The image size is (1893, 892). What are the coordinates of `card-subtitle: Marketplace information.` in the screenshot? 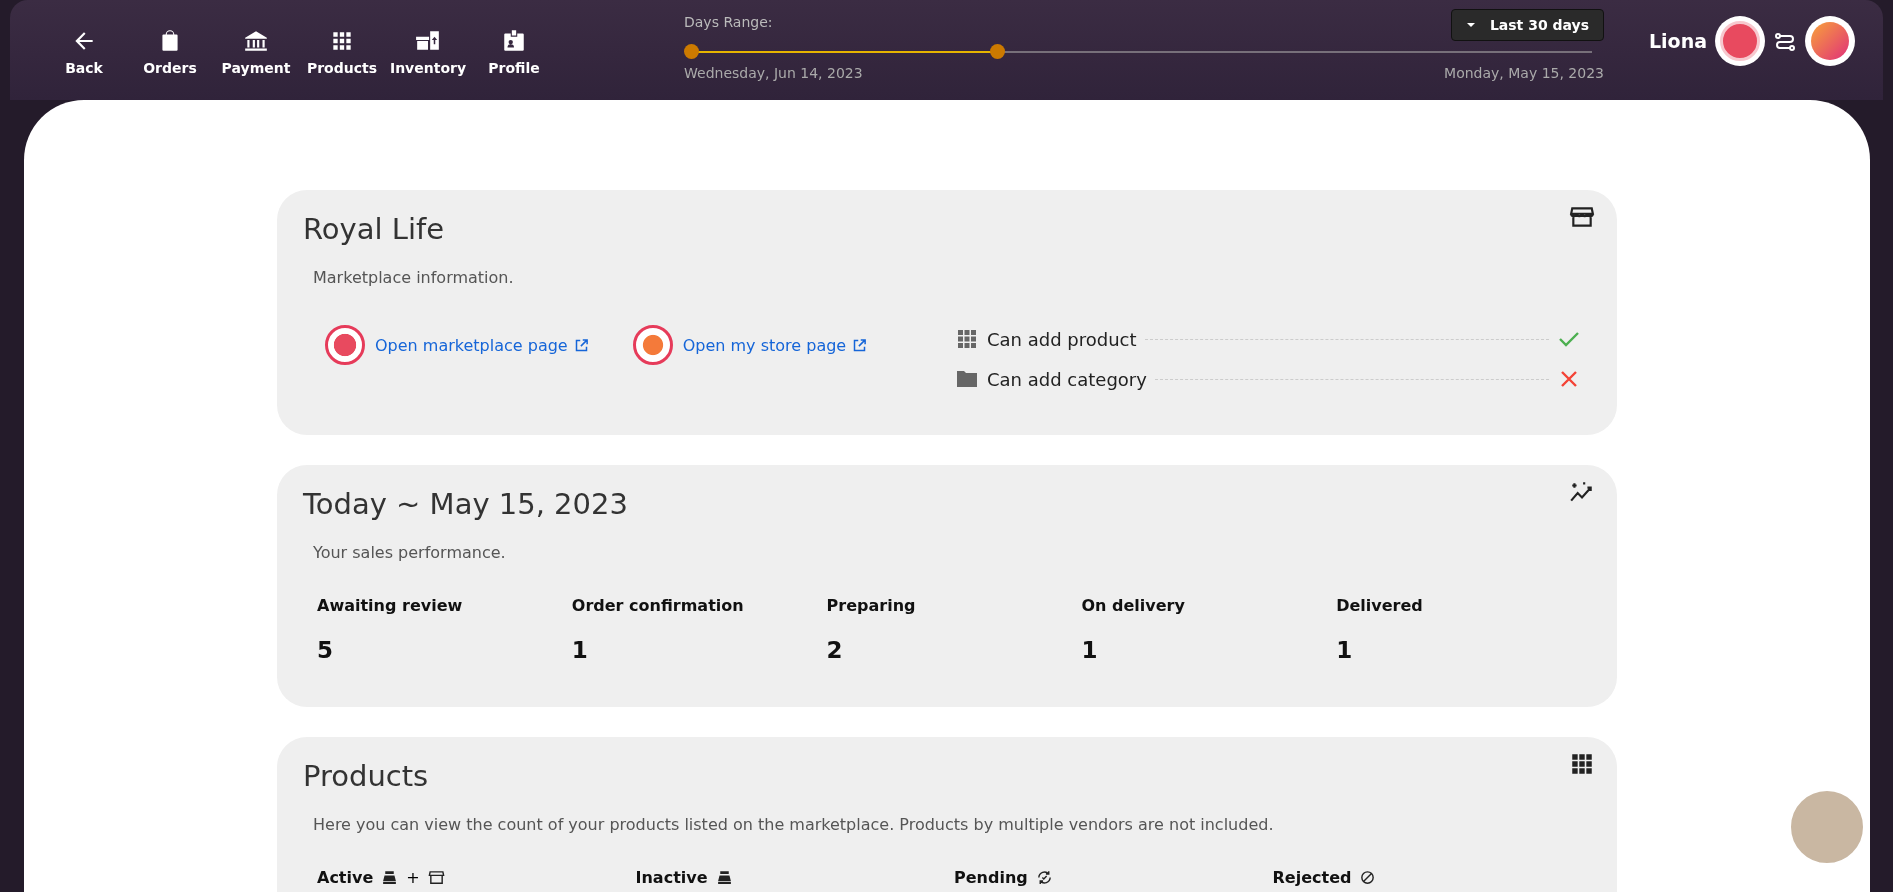 It's located at (414, 277).